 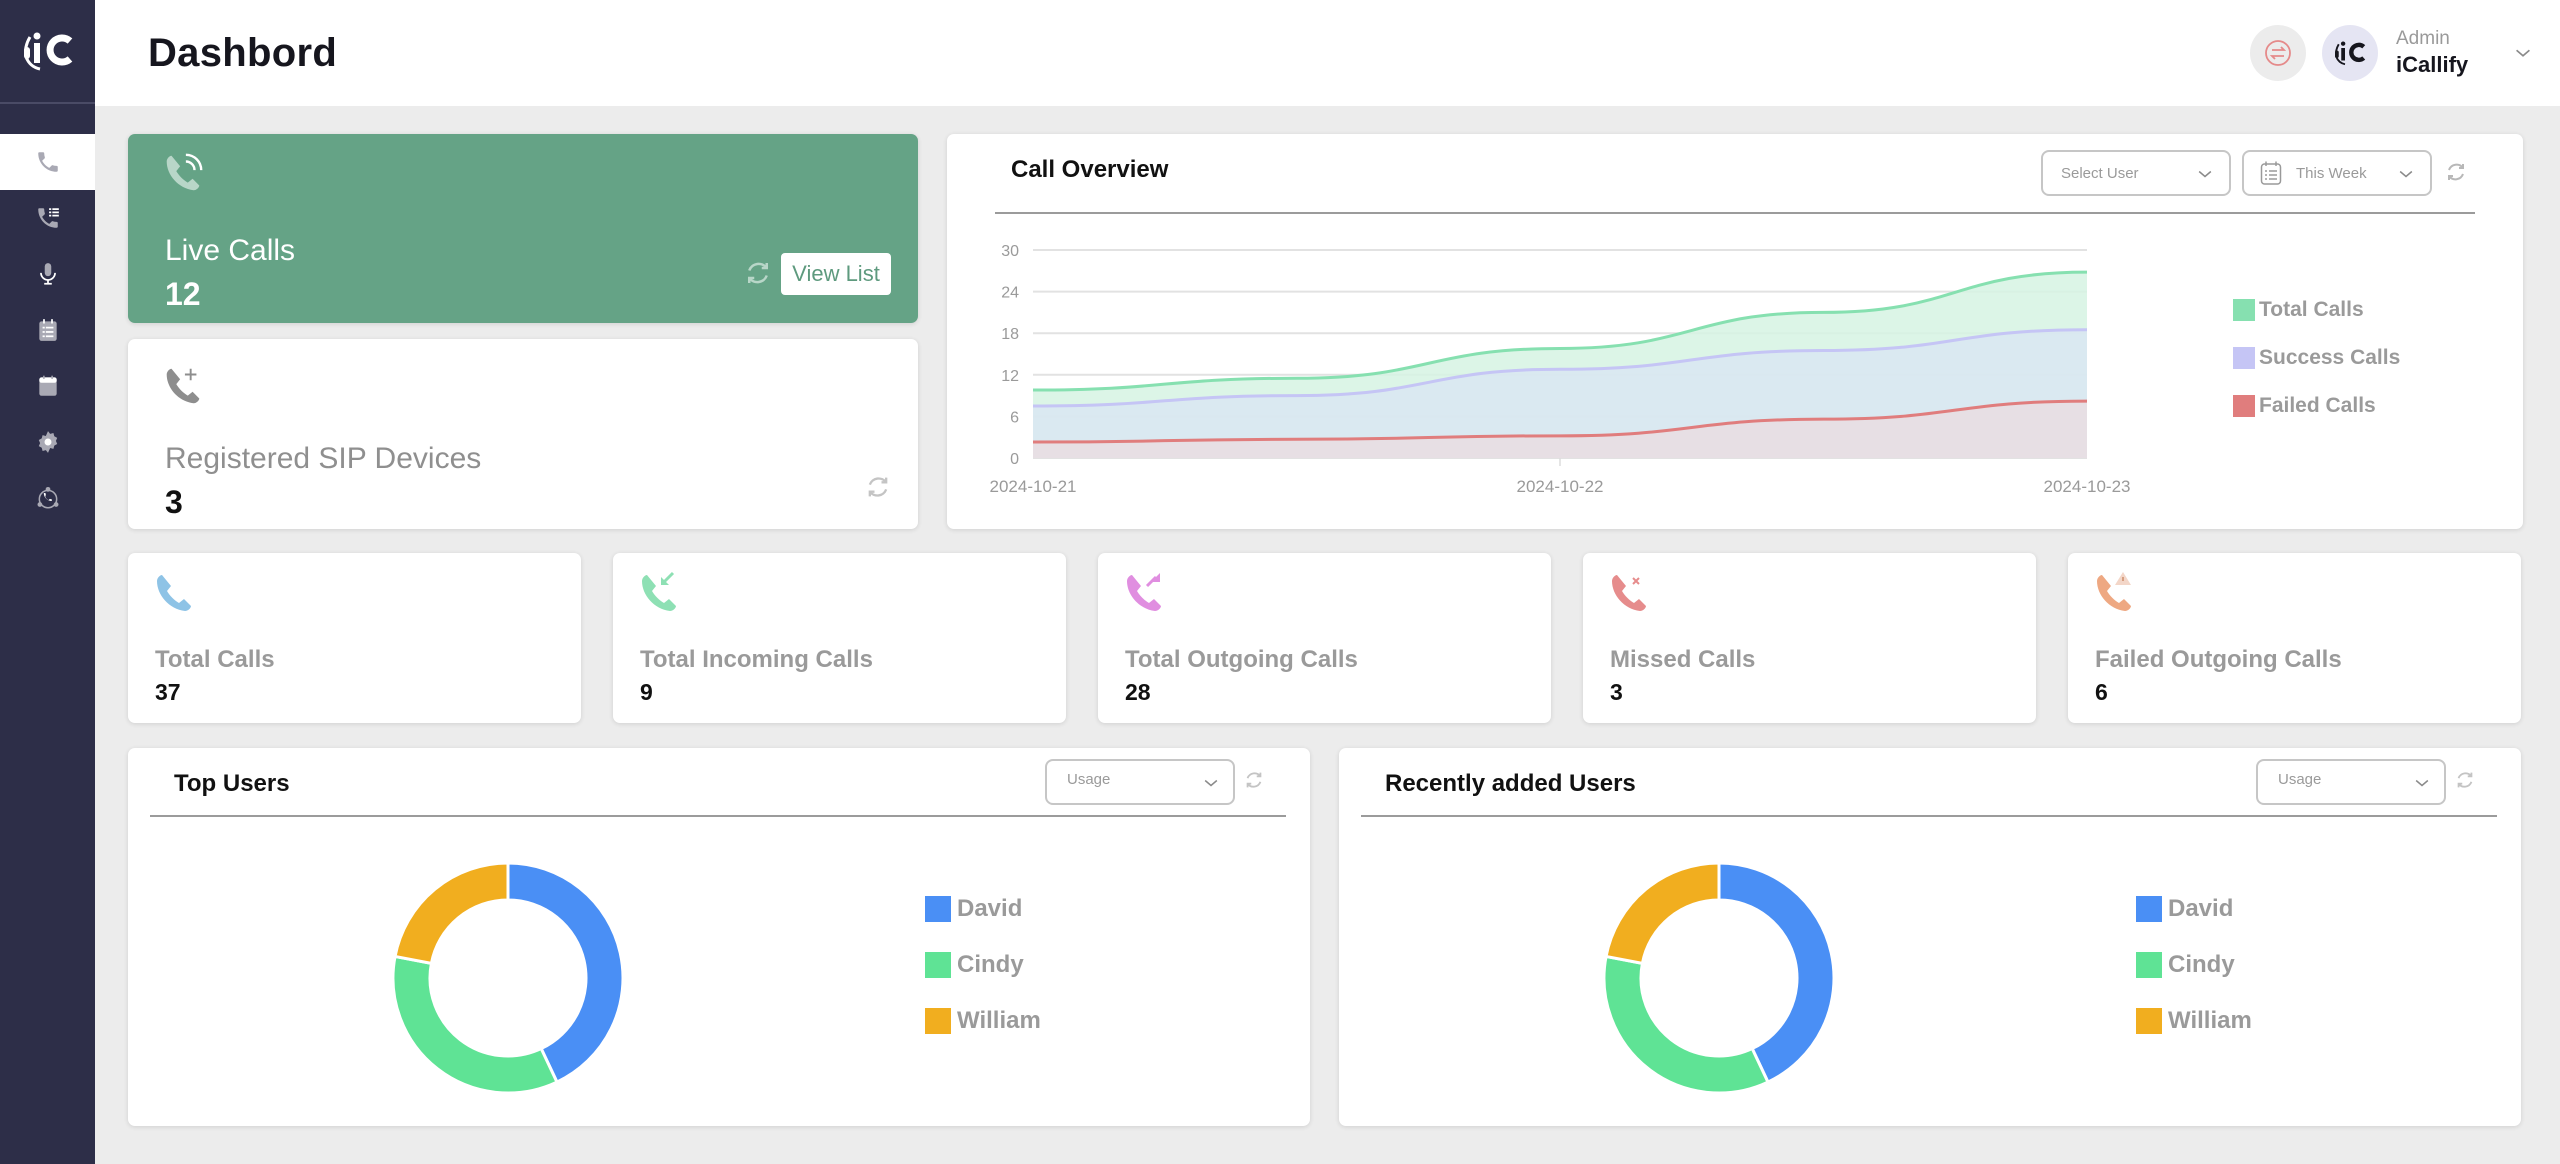 What do you see at coordinates (523, 228) in the screenshot?
I see `live-calls-card: Live Calls 12 View List` at bounding box center [523, 228].